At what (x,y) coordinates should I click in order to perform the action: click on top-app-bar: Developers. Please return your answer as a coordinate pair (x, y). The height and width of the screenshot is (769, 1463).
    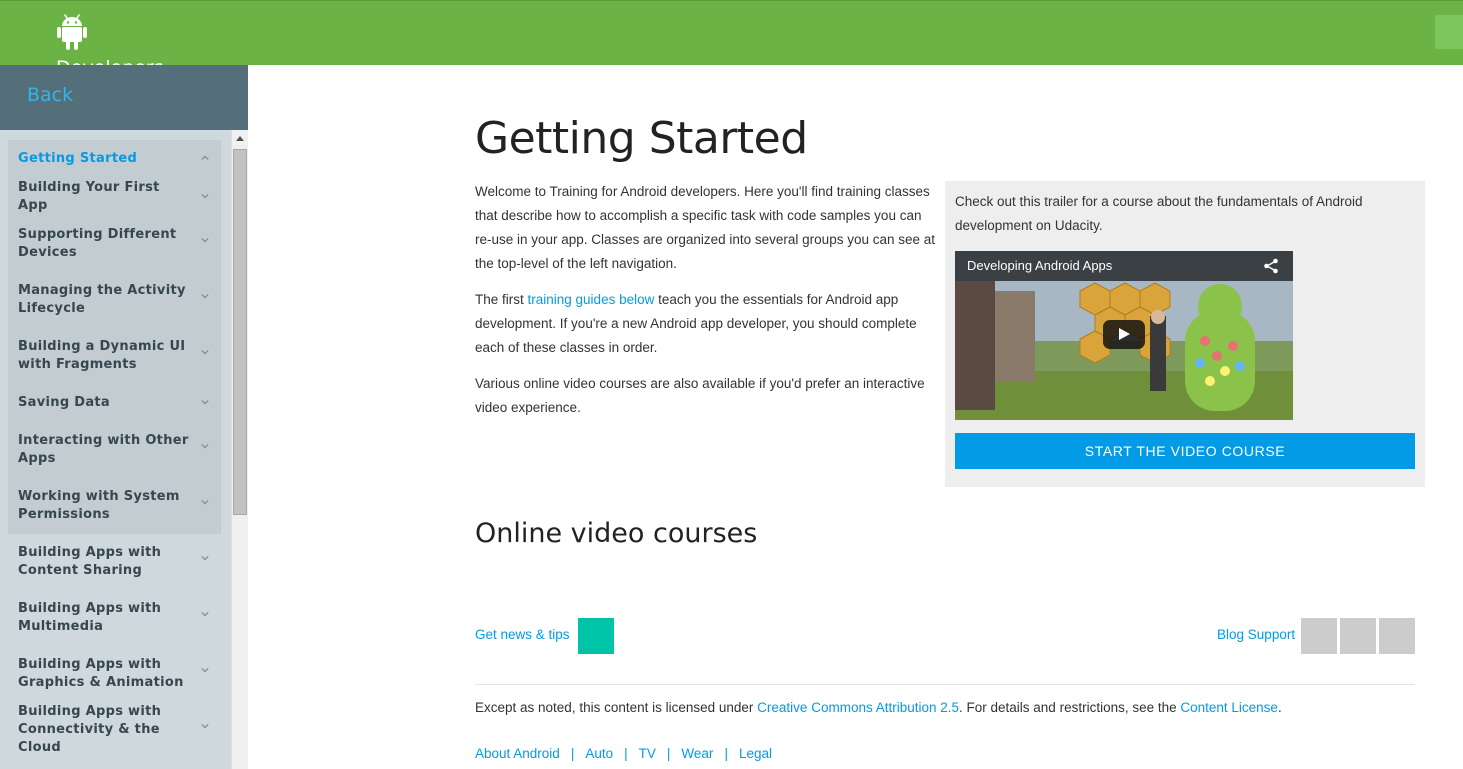
    Looking at the image, I should click on (731, 39).